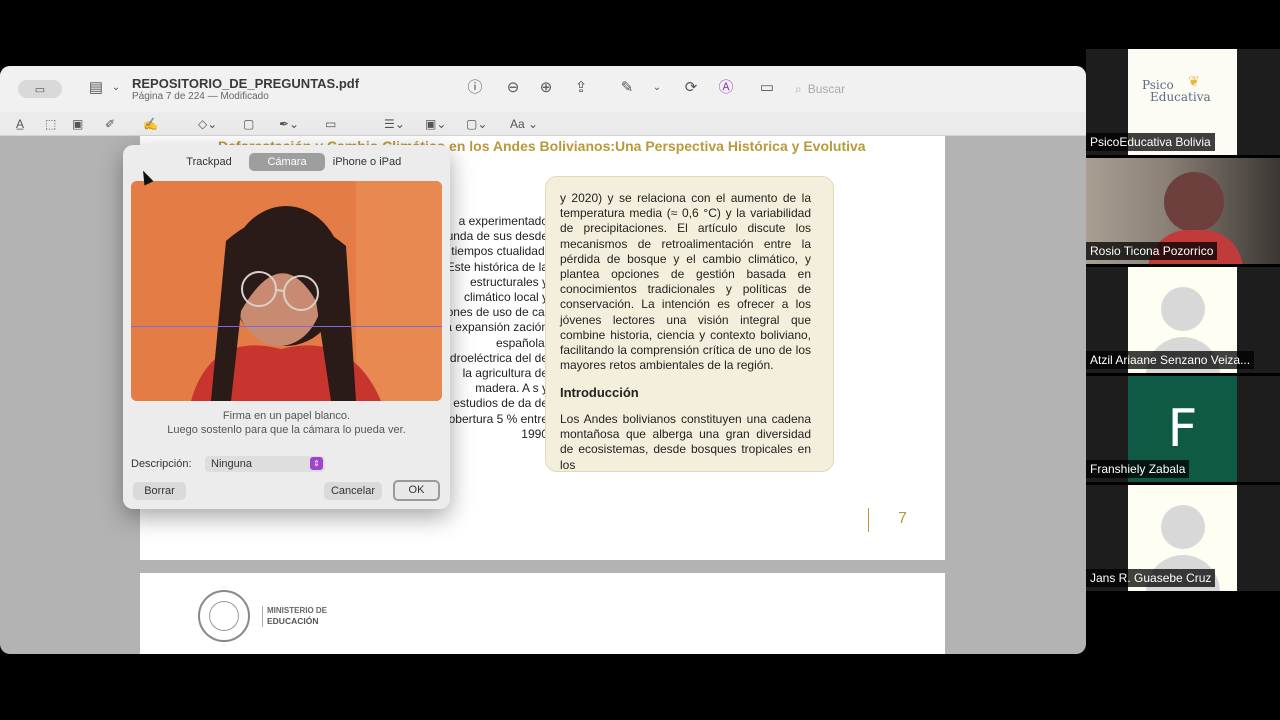 Image resolution: width=1280 pixels, height=720 pixels. I want to click on tab-trackpad: Trackpad, so click(209, 162).